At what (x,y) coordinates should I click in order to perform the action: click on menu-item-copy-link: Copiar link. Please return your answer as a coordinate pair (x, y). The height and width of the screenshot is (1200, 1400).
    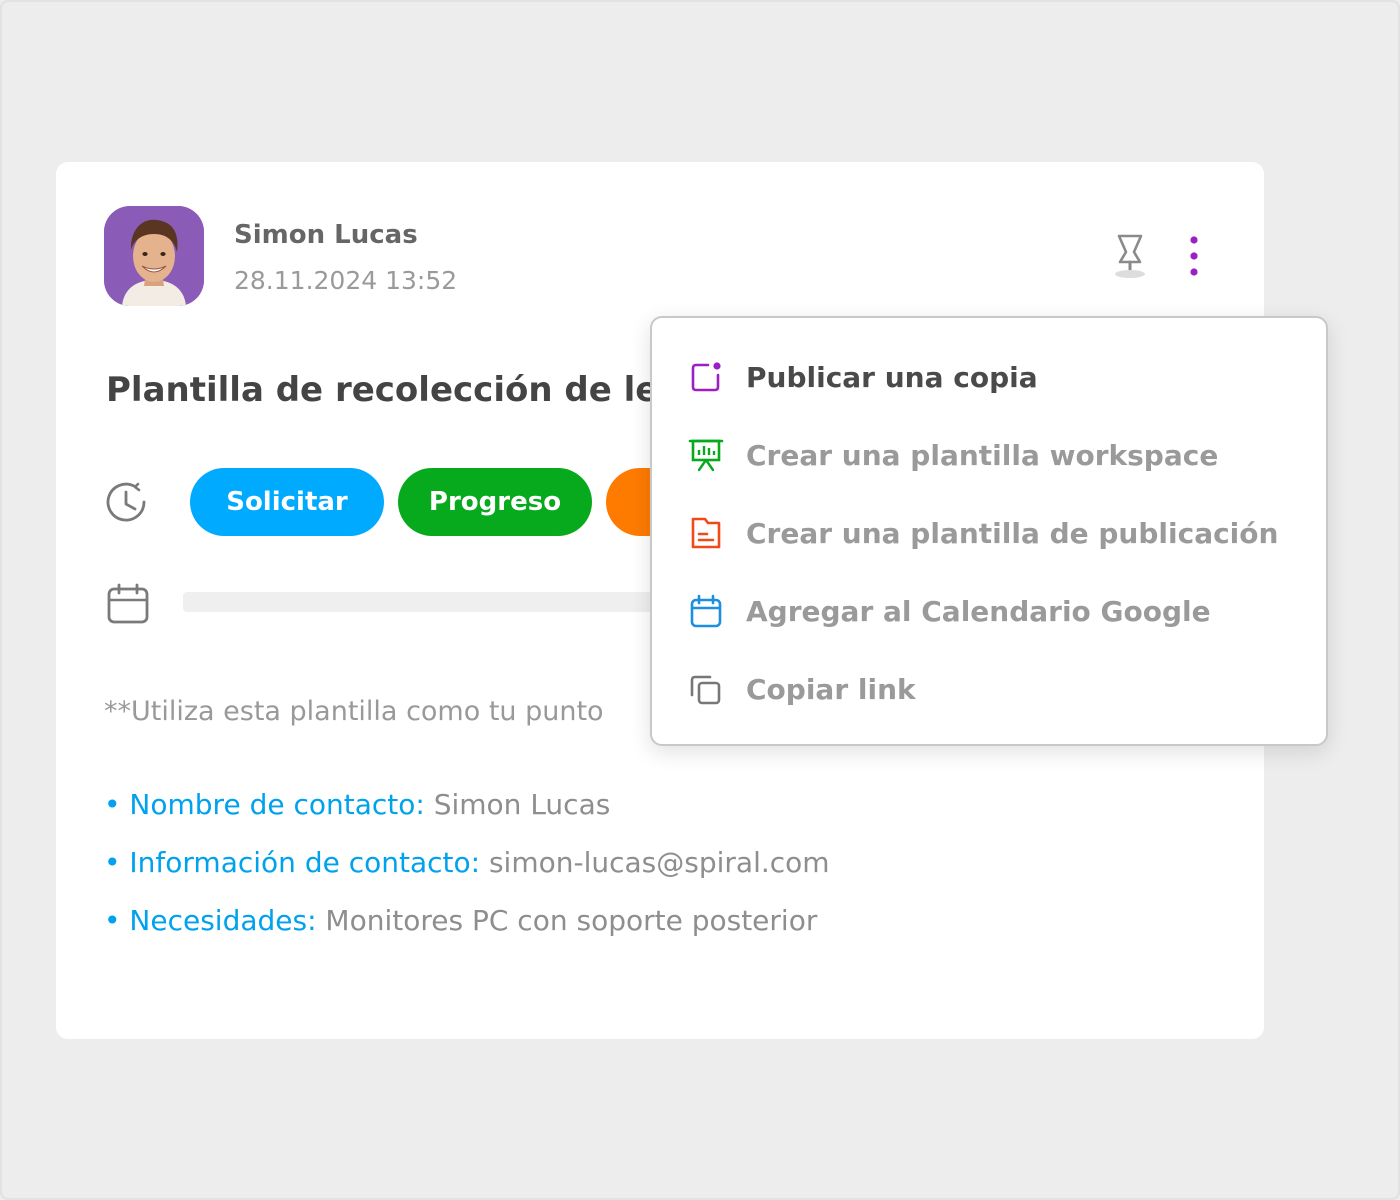
    Looking at the image, I should click on (989, 689).